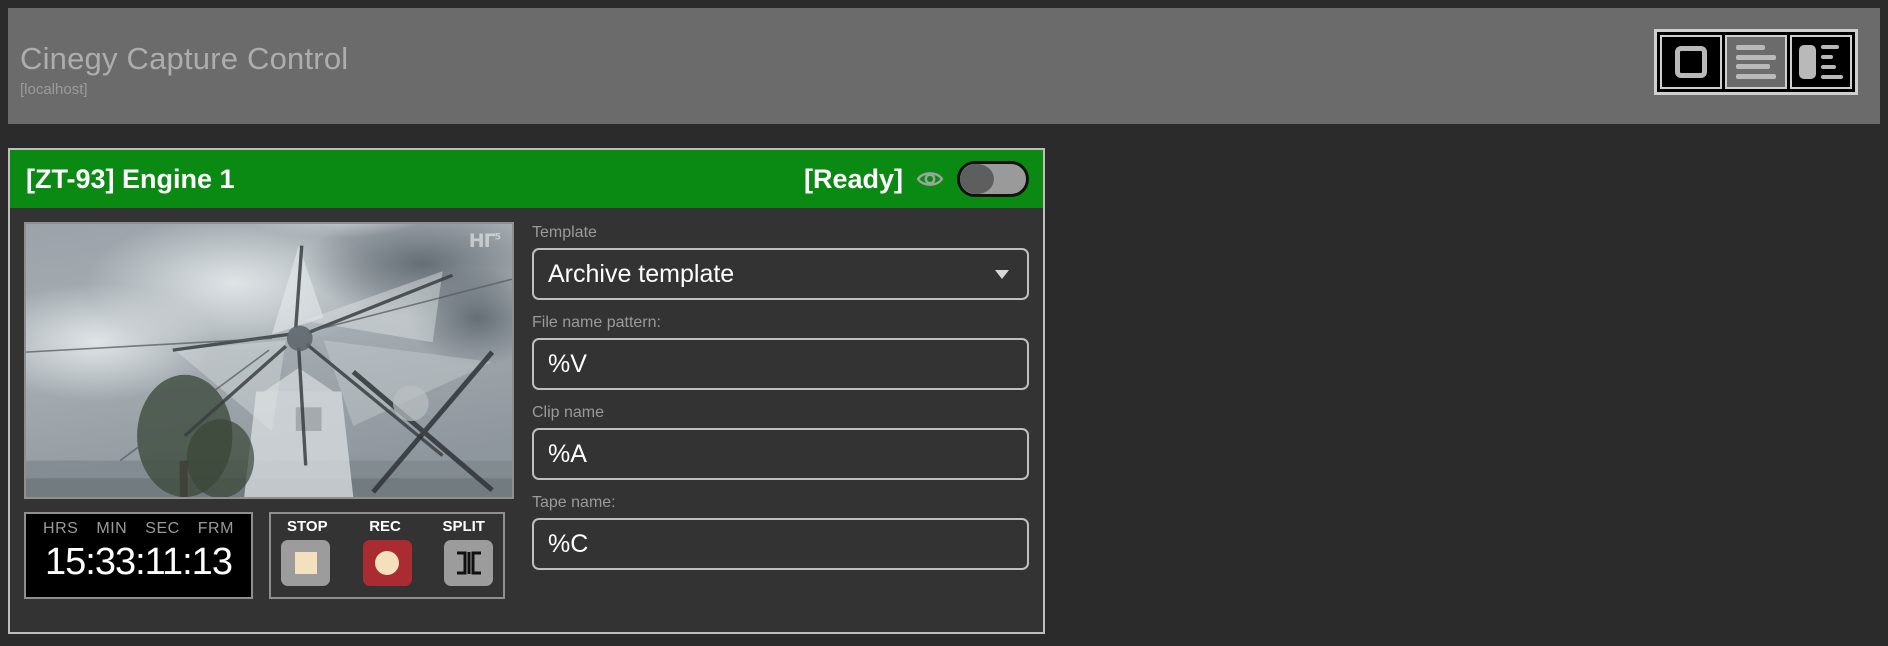 This screenshot has height=646, width=1888. Describe the element at coordinates (139, 562) in the screenshot. I see `timecode-value: 15:33:11:13` at that location.